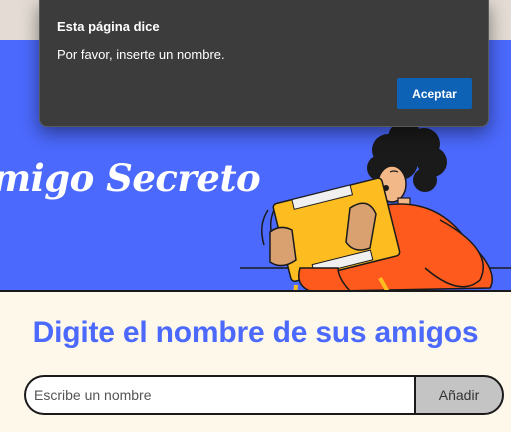 This screenshot has width=511, height=432. What do you see at coordinates (434, 93) in the screenshot?
I see `alert-ok-button: Aceptar` at bounding box center [434, 93].